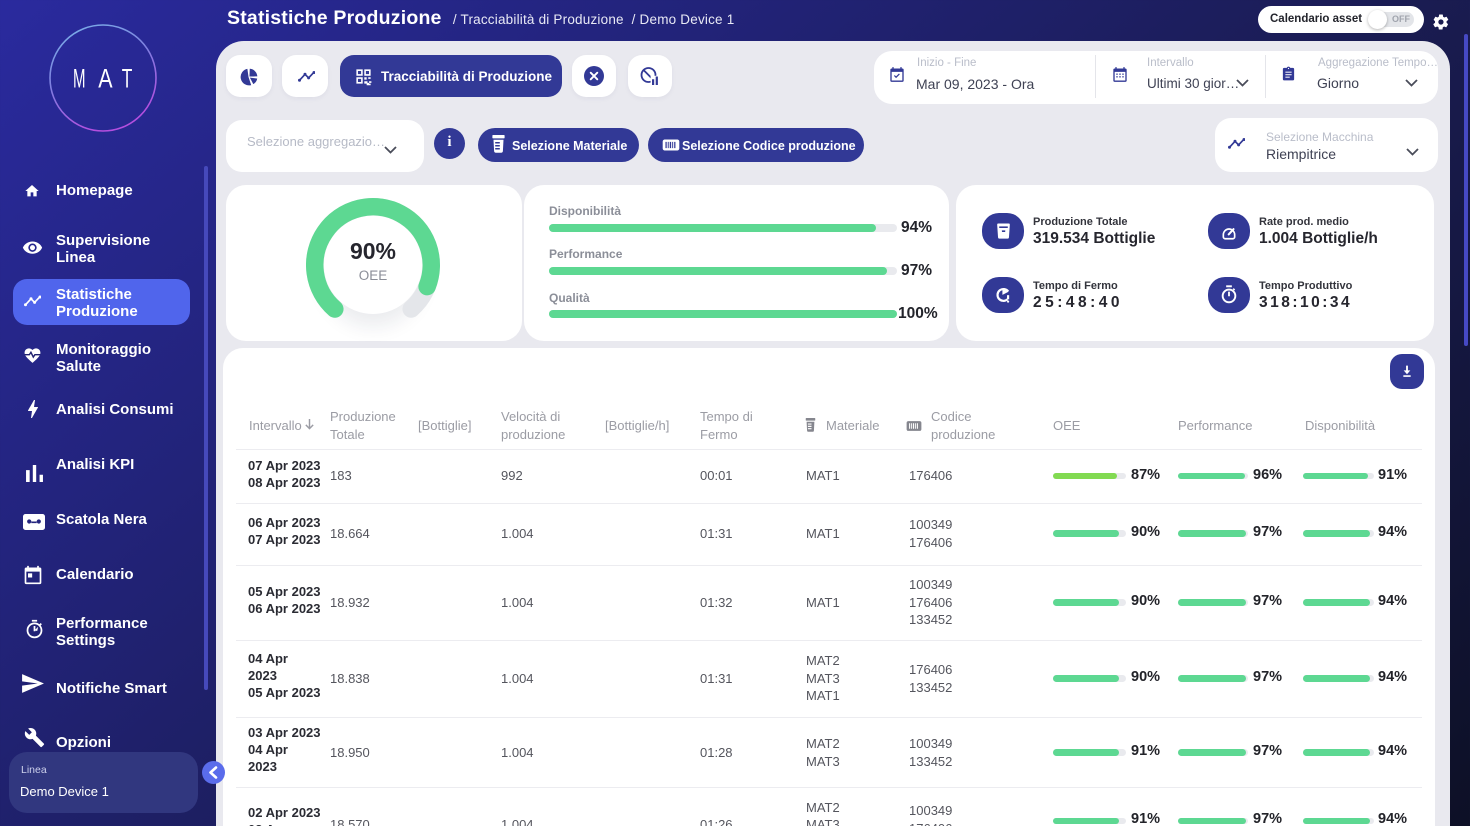  Describe the element at coordinates (127, 79) in the screenshot. I see `svg-text: T` at that location.